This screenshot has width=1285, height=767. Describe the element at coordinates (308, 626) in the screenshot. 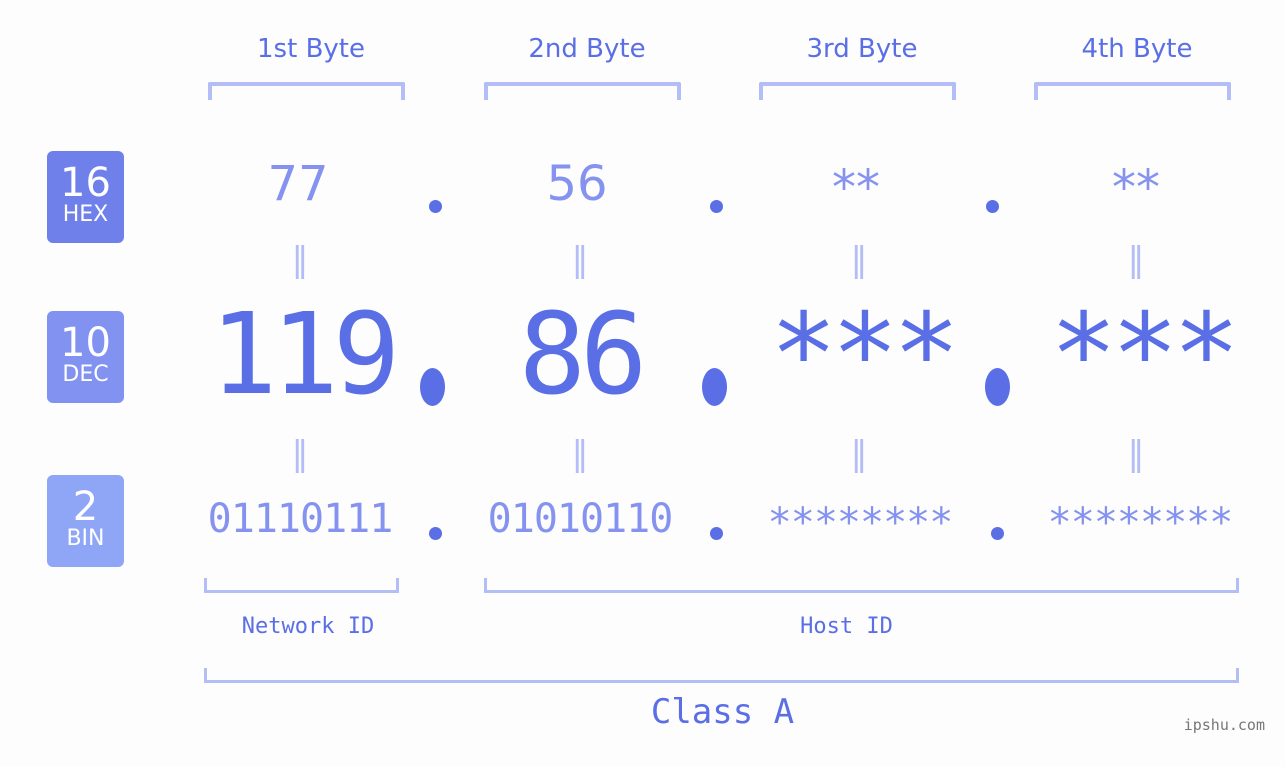

I see `network-id-label: Network ID` at that location.